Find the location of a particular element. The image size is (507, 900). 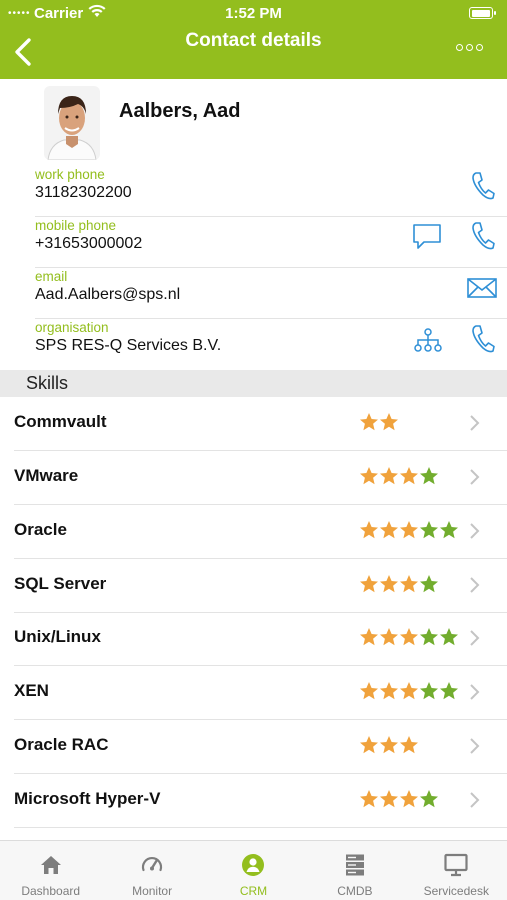

skills-section-header: Skills is located at coordinates (253, 383).